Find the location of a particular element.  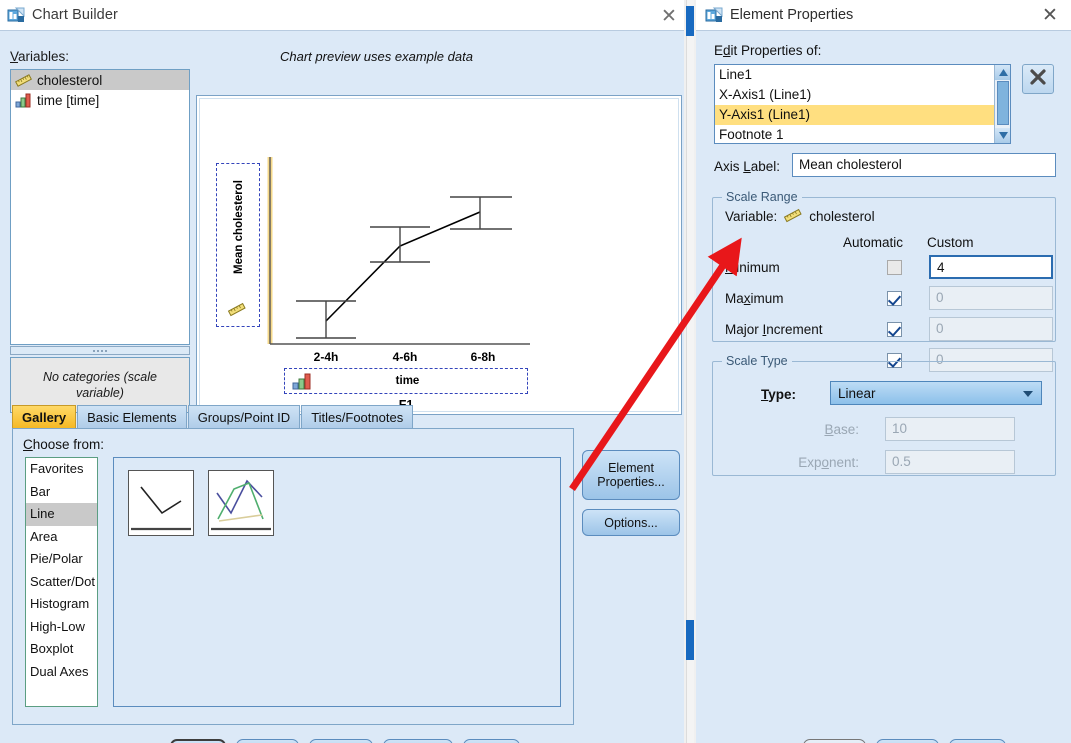

cancel-button: Cancel is located at coordinates (418, 741).